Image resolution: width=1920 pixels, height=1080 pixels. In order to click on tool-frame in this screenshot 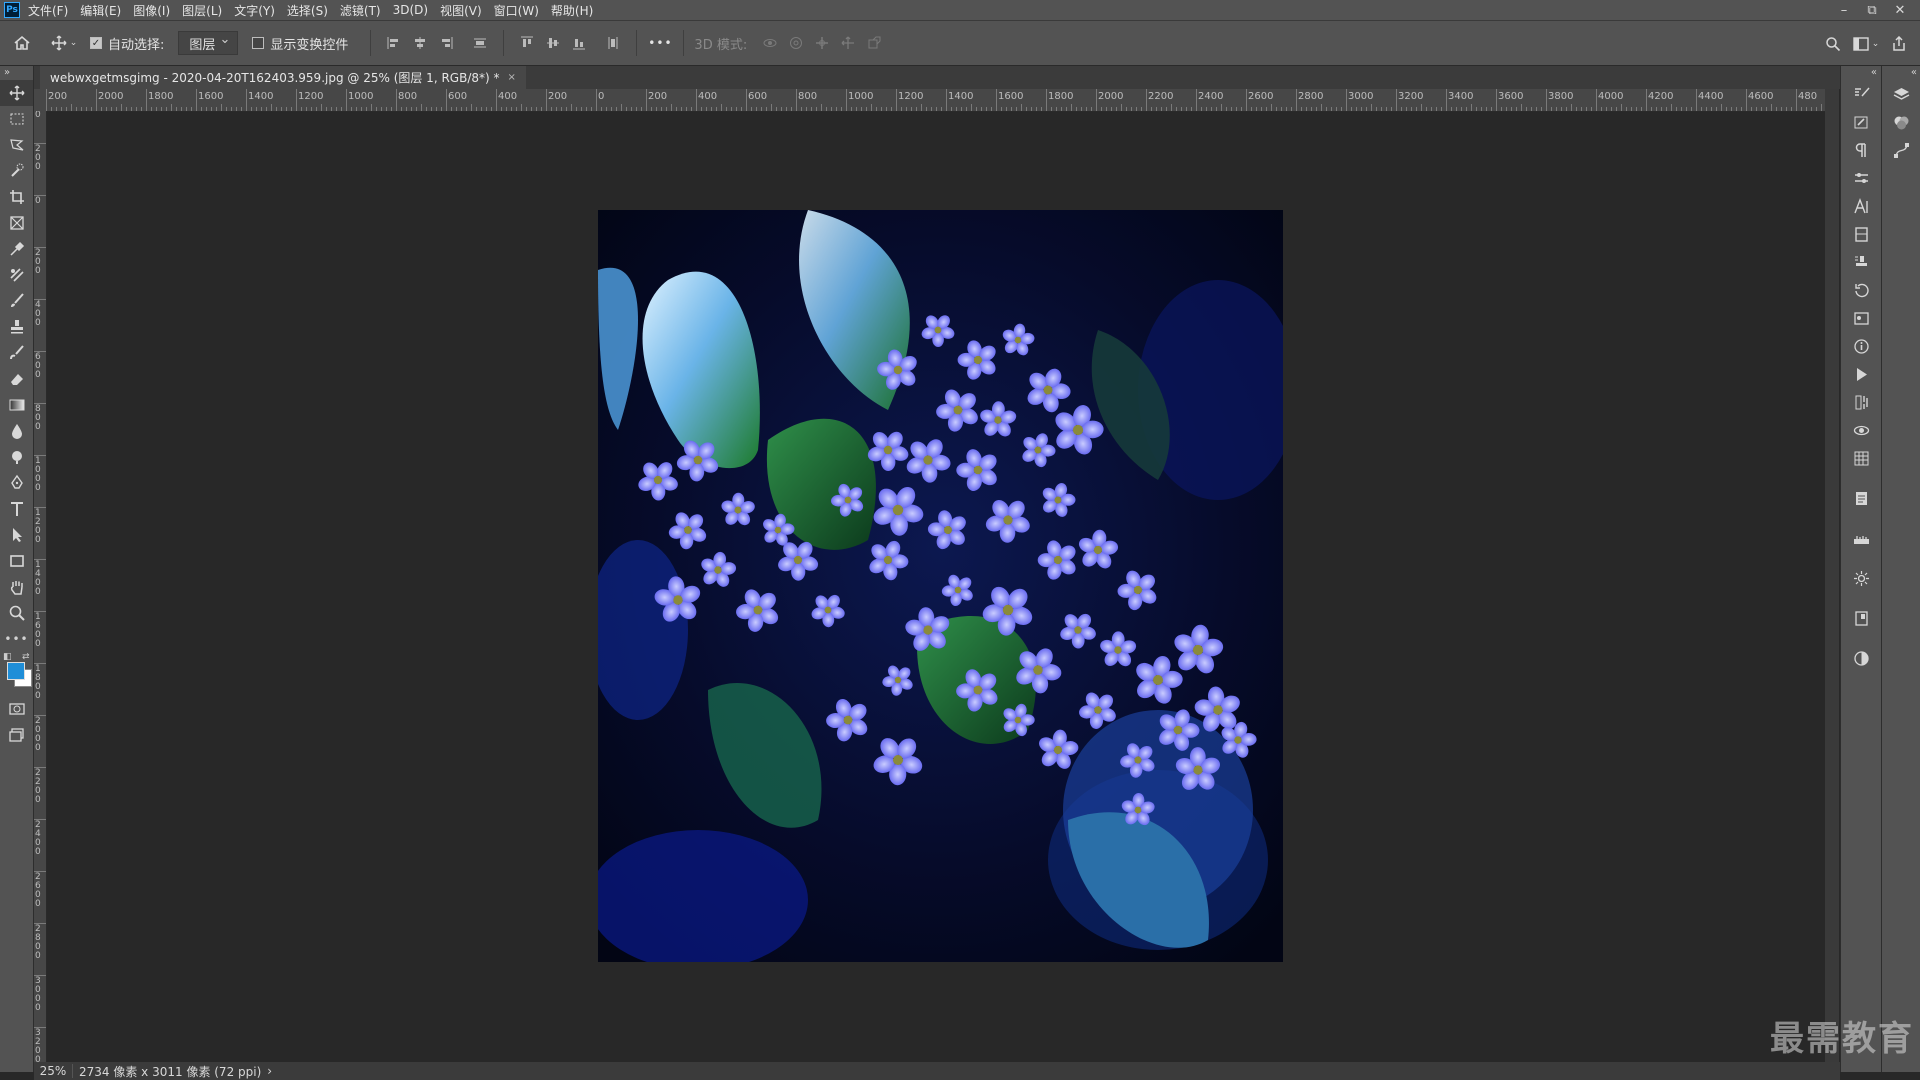, I will do `click(16, 223)`.